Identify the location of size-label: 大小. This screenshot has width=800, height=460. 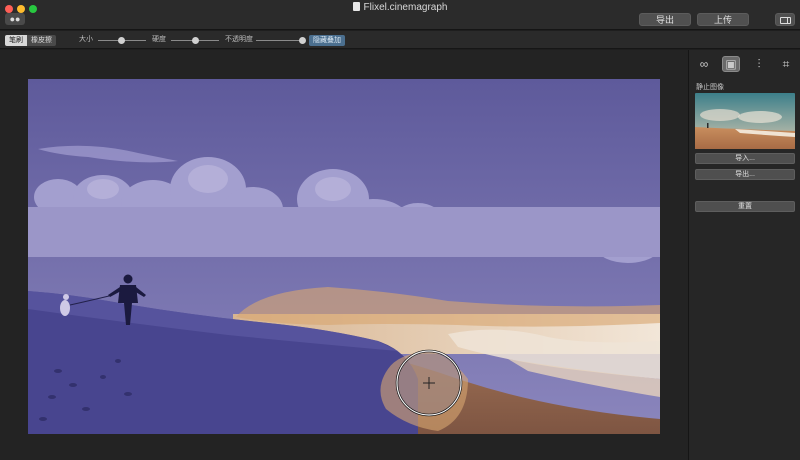
(86, 39).